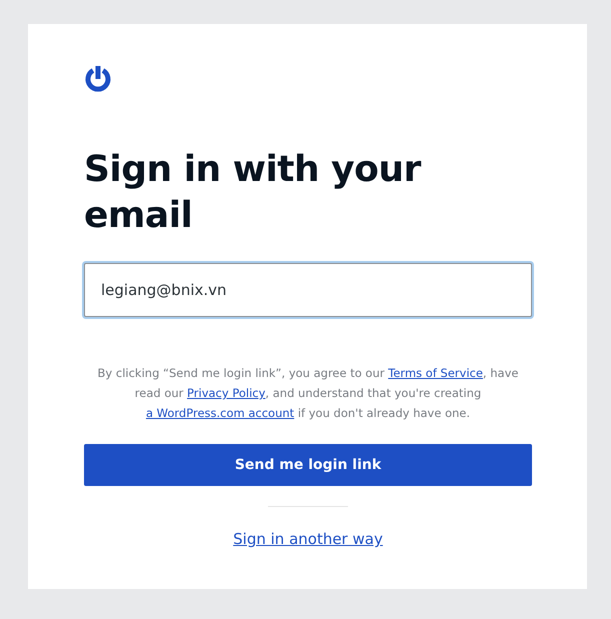 This screenshot has width=611, height=619. Describe the element at coordinates (220, 413) in the screenshot. I see `terms-link: a WordPress.com account` at that location.